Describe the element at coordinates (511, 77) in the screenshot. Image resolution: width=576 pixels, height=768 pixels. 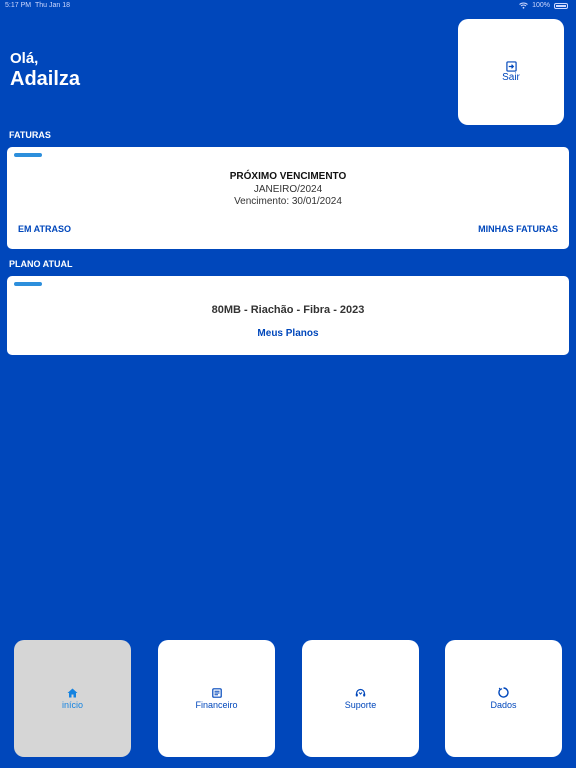
I see `logout-label: Sair` at that location.